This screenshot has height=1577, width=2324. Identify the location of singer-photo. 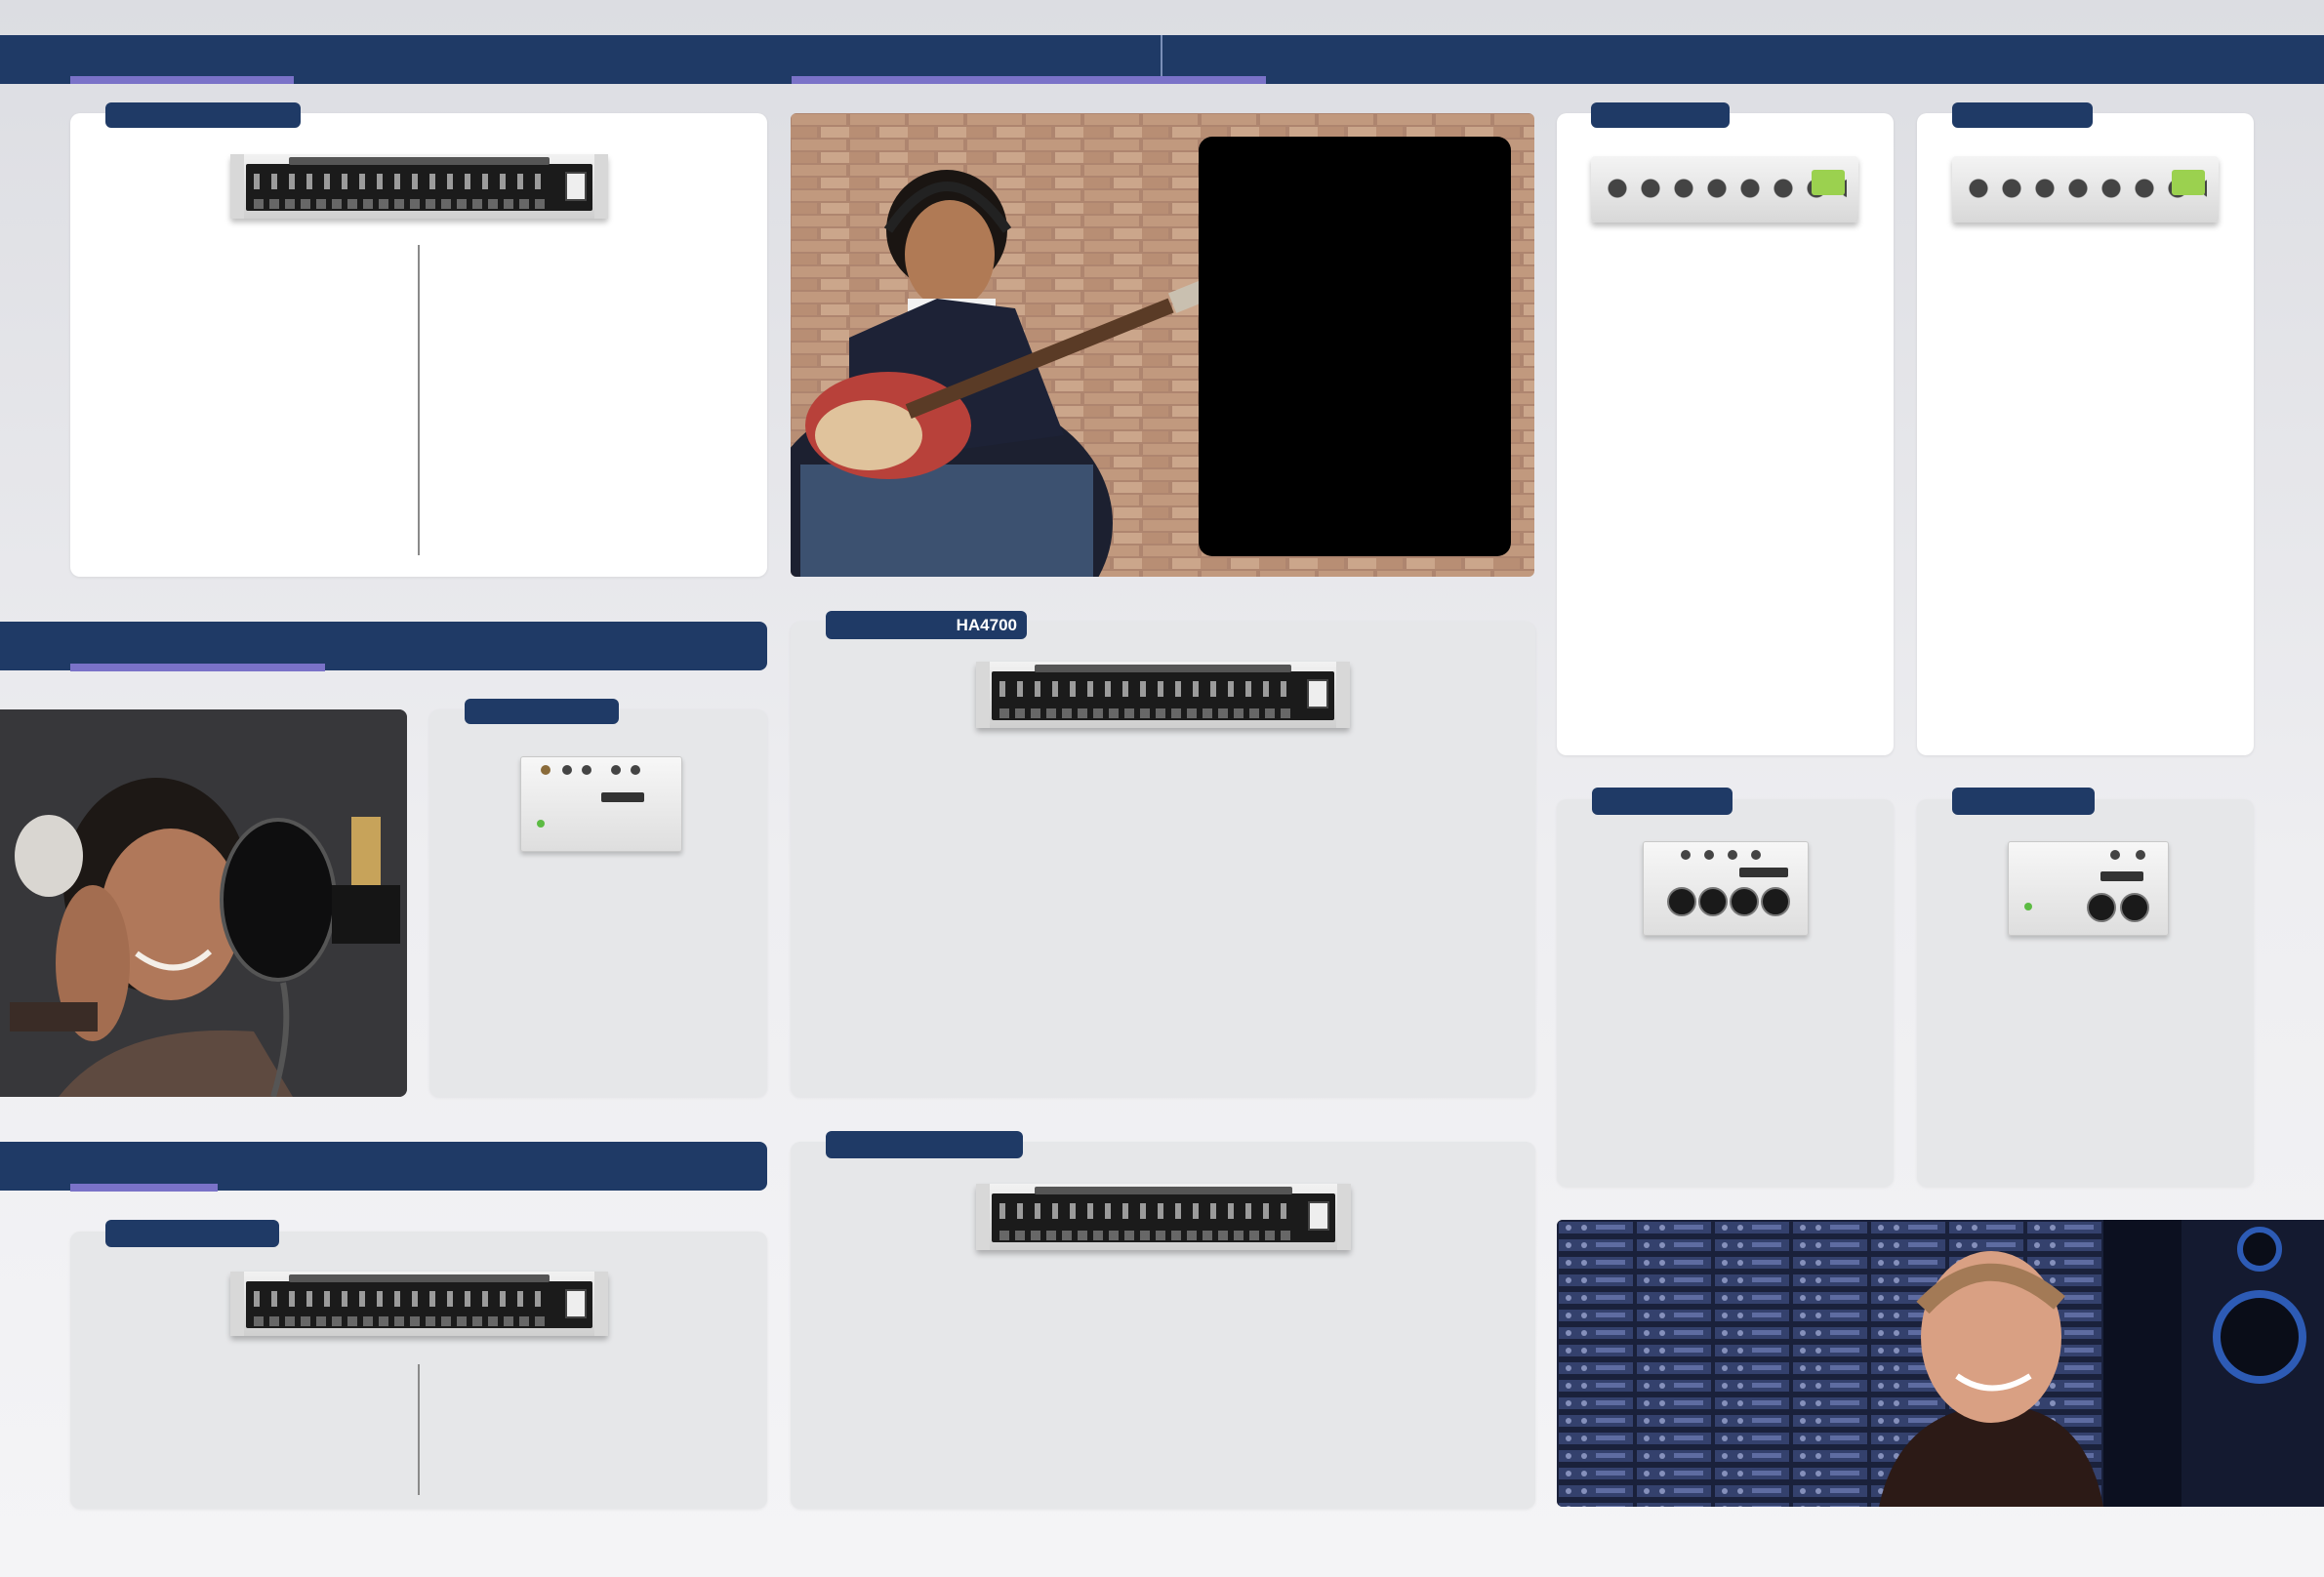
(204, 903).